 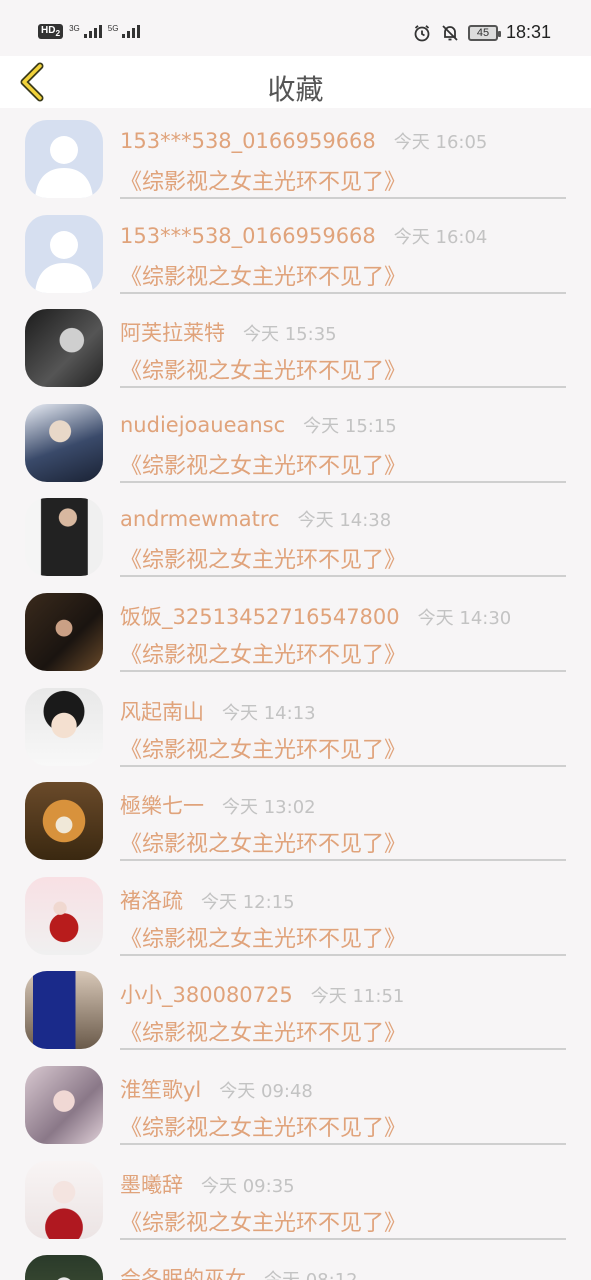 What do you see at coordinates (218, 805) in the screenshot?
I see `name-line: 極樂七一 今天 13:02` at bounding box center [218, 805].